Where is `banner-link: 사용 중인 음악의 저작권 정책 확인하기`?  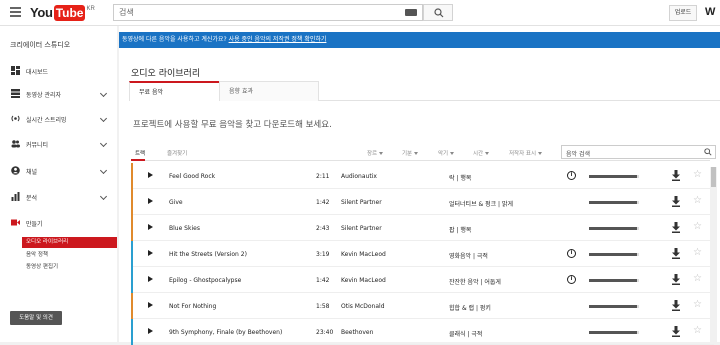
banner-link: 사용 중인 음악의 저작권 정책 확인하기 is located at coordinates (278, 39).